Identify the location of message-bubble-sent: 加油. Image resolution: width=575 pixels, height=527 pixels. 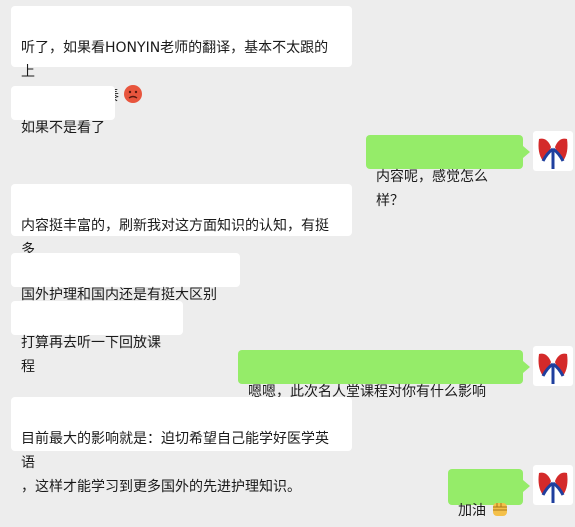
(485, 494).